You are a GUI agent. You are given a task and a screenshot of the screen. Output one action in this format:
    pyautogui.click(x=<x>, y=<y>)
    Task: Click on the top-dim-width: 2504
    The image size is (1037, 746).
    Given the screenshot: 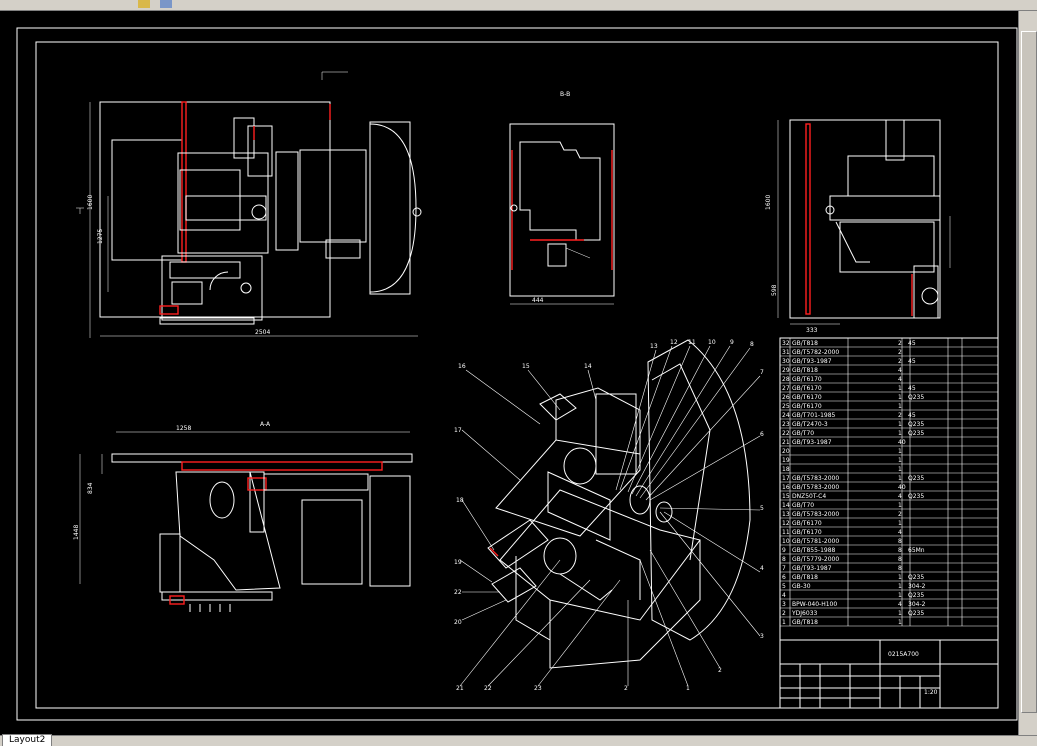 What is the action you would take?
    pyautogui.click(x=262, y=332)
    